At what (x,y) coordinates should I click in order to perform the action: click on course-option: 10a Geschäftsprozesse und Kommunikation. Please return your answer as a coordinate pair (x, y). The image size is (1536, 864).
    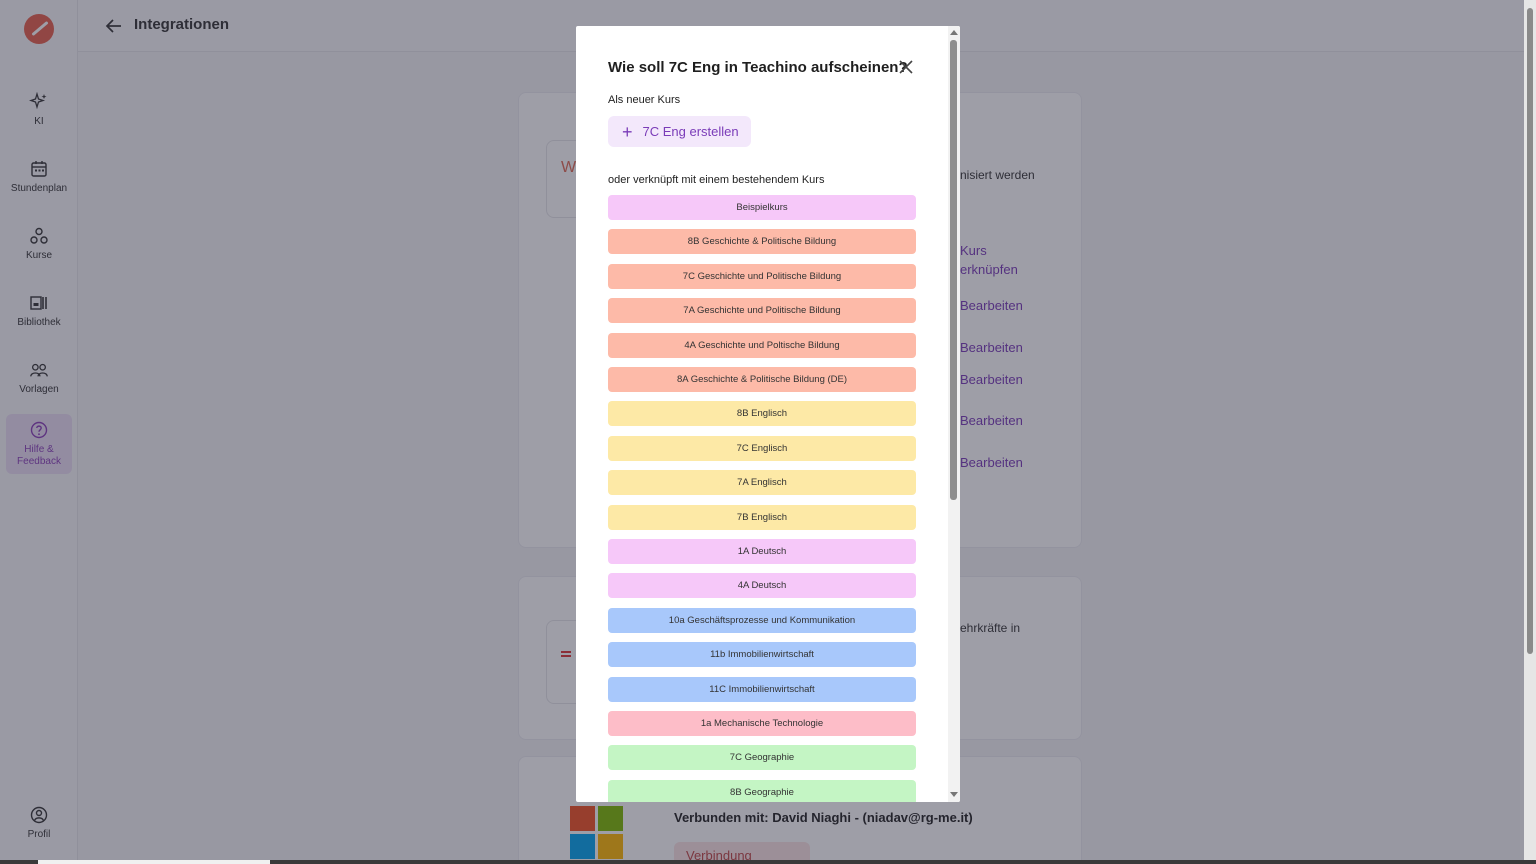
    Looking at the image, I should click on (762, 620).